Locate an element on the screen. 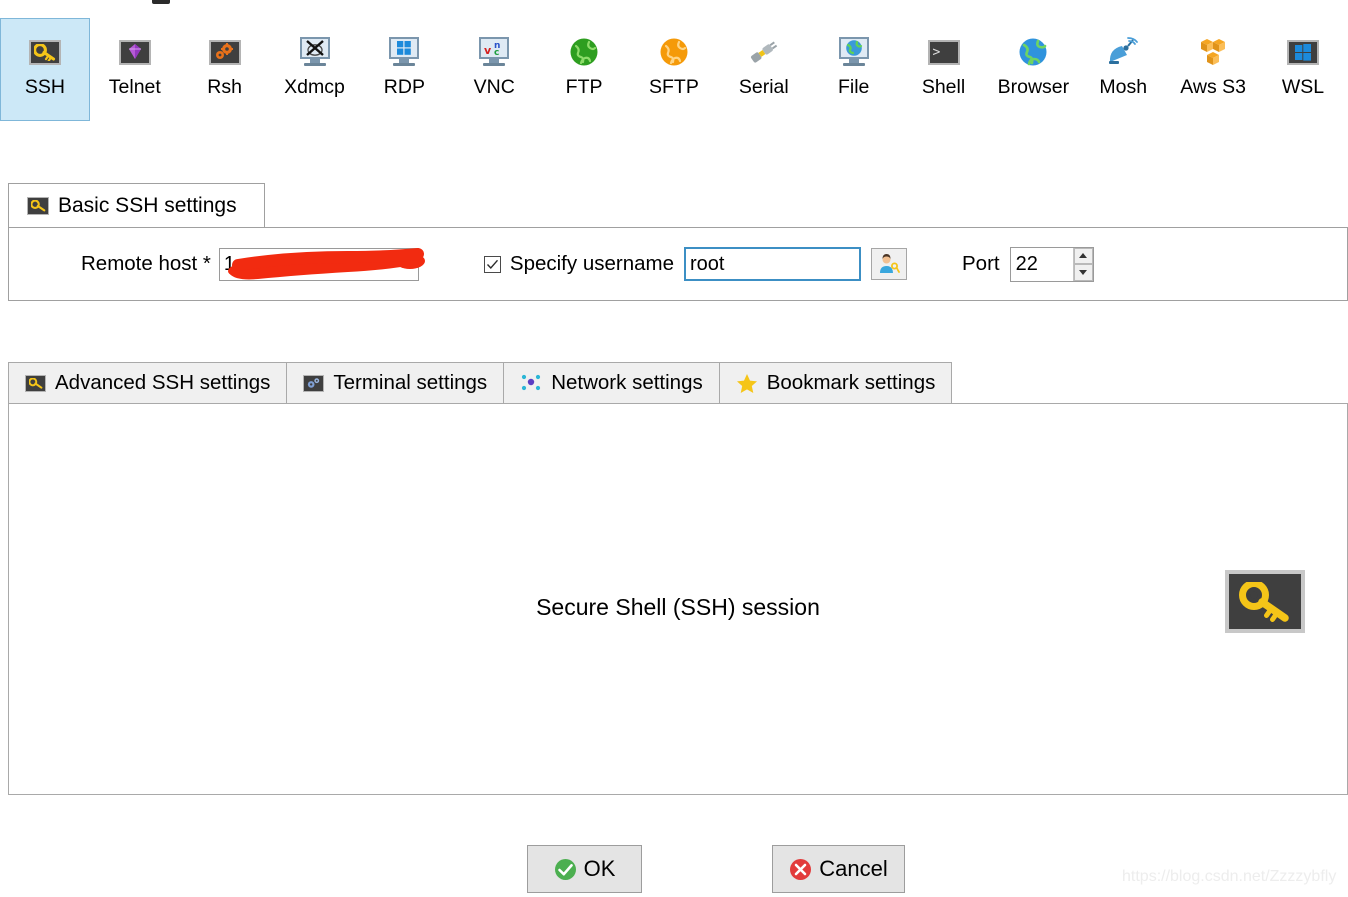 This screenshot has height=897, width=1348. star-icon is located at coordinates (747, 383).